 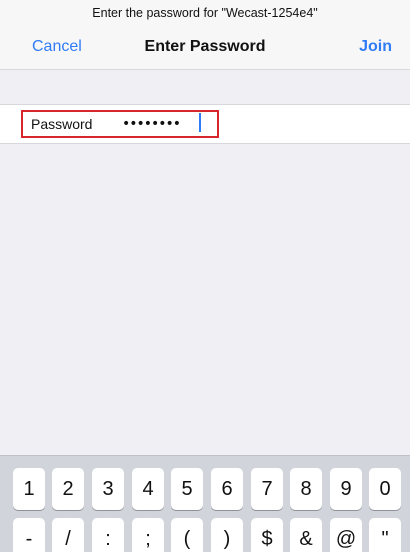 I want to click on key-2: 2, so click(x=68, y=489).